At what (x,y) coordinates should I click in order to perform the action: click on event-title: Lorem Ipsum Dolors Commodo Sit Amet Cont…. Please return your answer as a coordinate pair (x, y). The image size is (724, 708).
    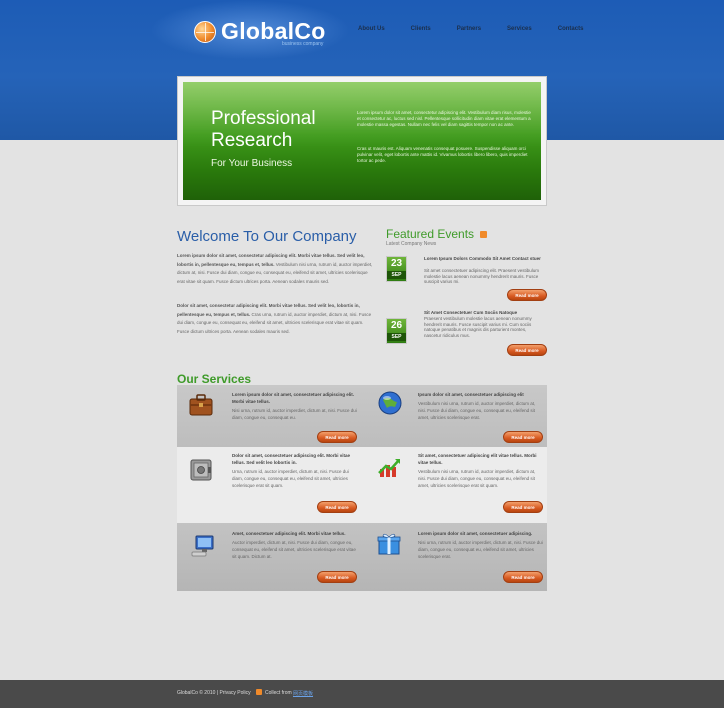
    Looking at the image, I should click on (484, 259).